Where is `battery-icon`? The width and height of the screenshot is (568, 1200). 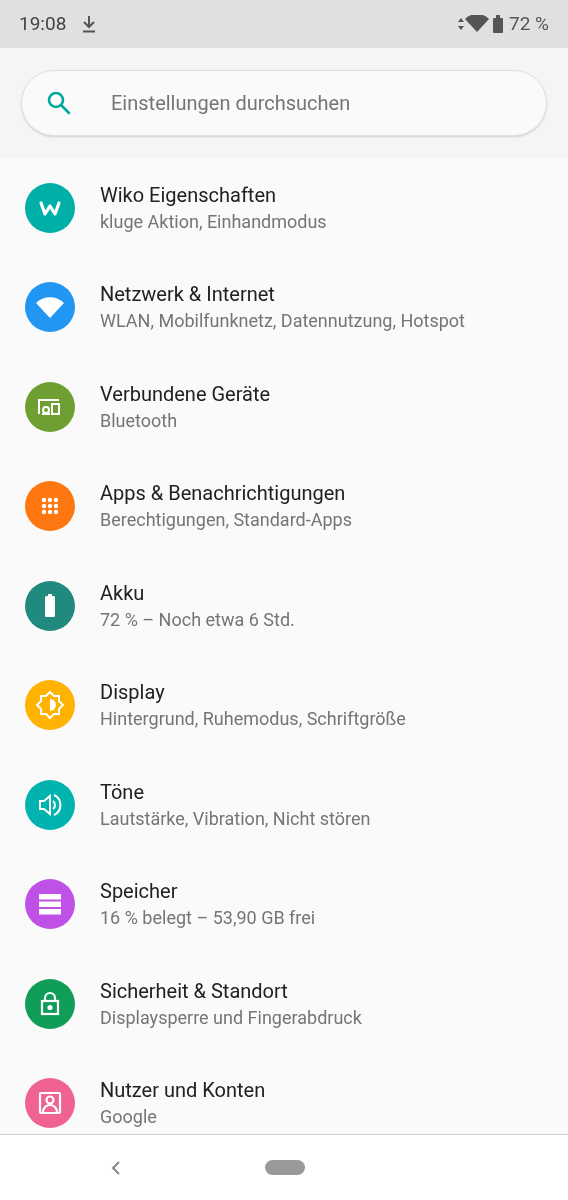 battery-icon is located at coordinates (498, 24).